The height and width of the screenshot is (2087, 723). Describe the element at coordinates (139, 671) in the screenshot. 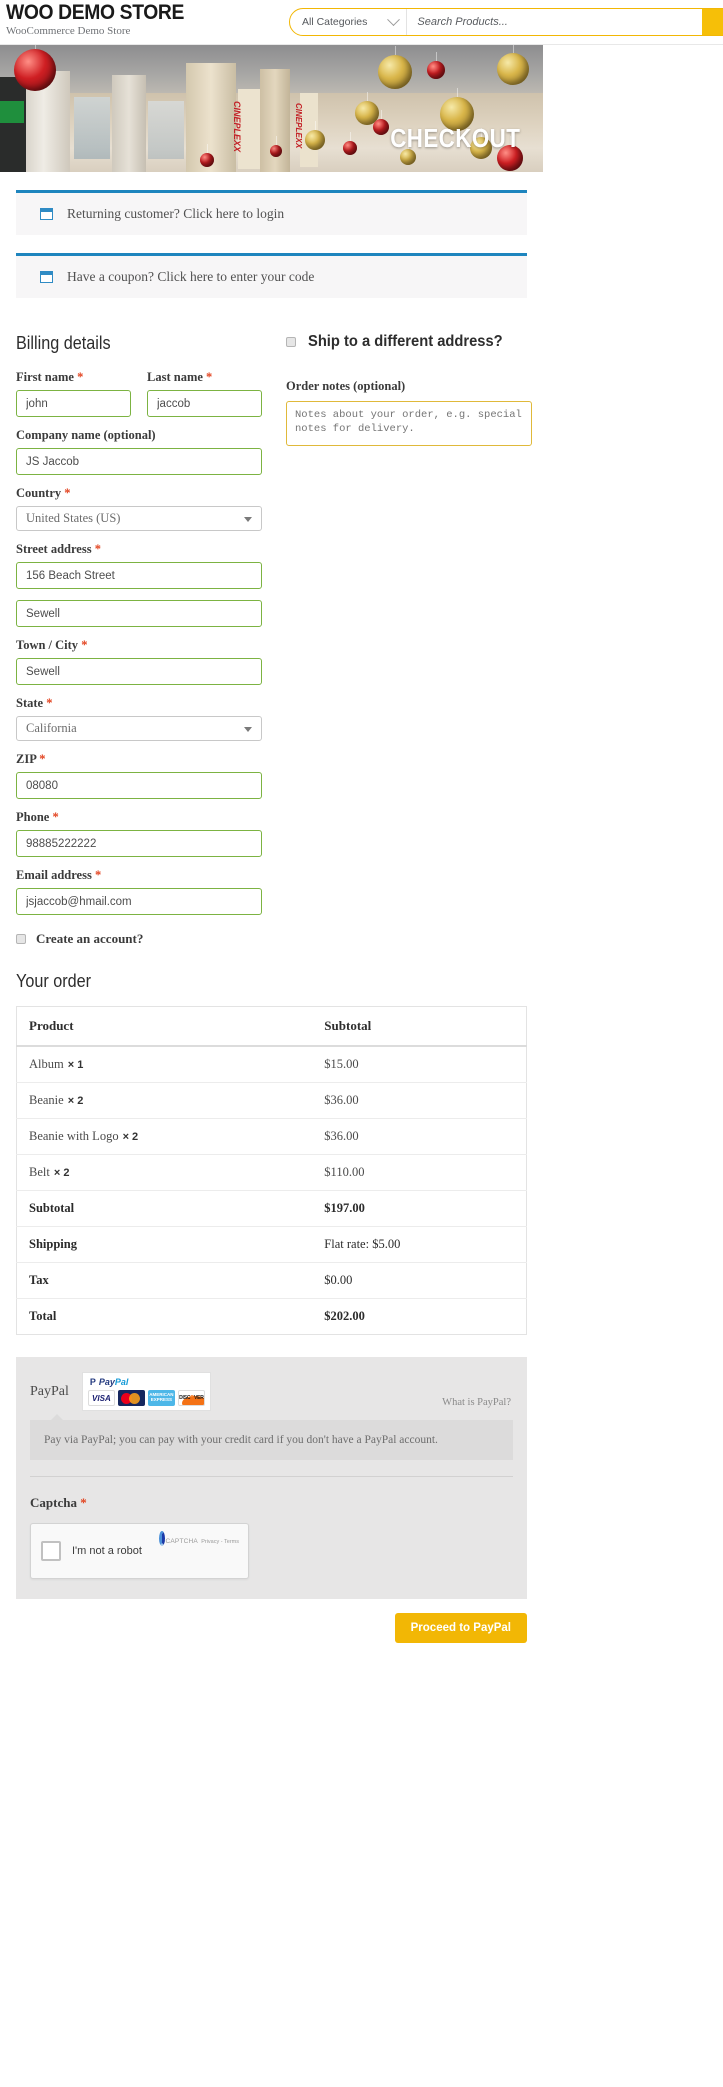

I see `city-input` at that location.